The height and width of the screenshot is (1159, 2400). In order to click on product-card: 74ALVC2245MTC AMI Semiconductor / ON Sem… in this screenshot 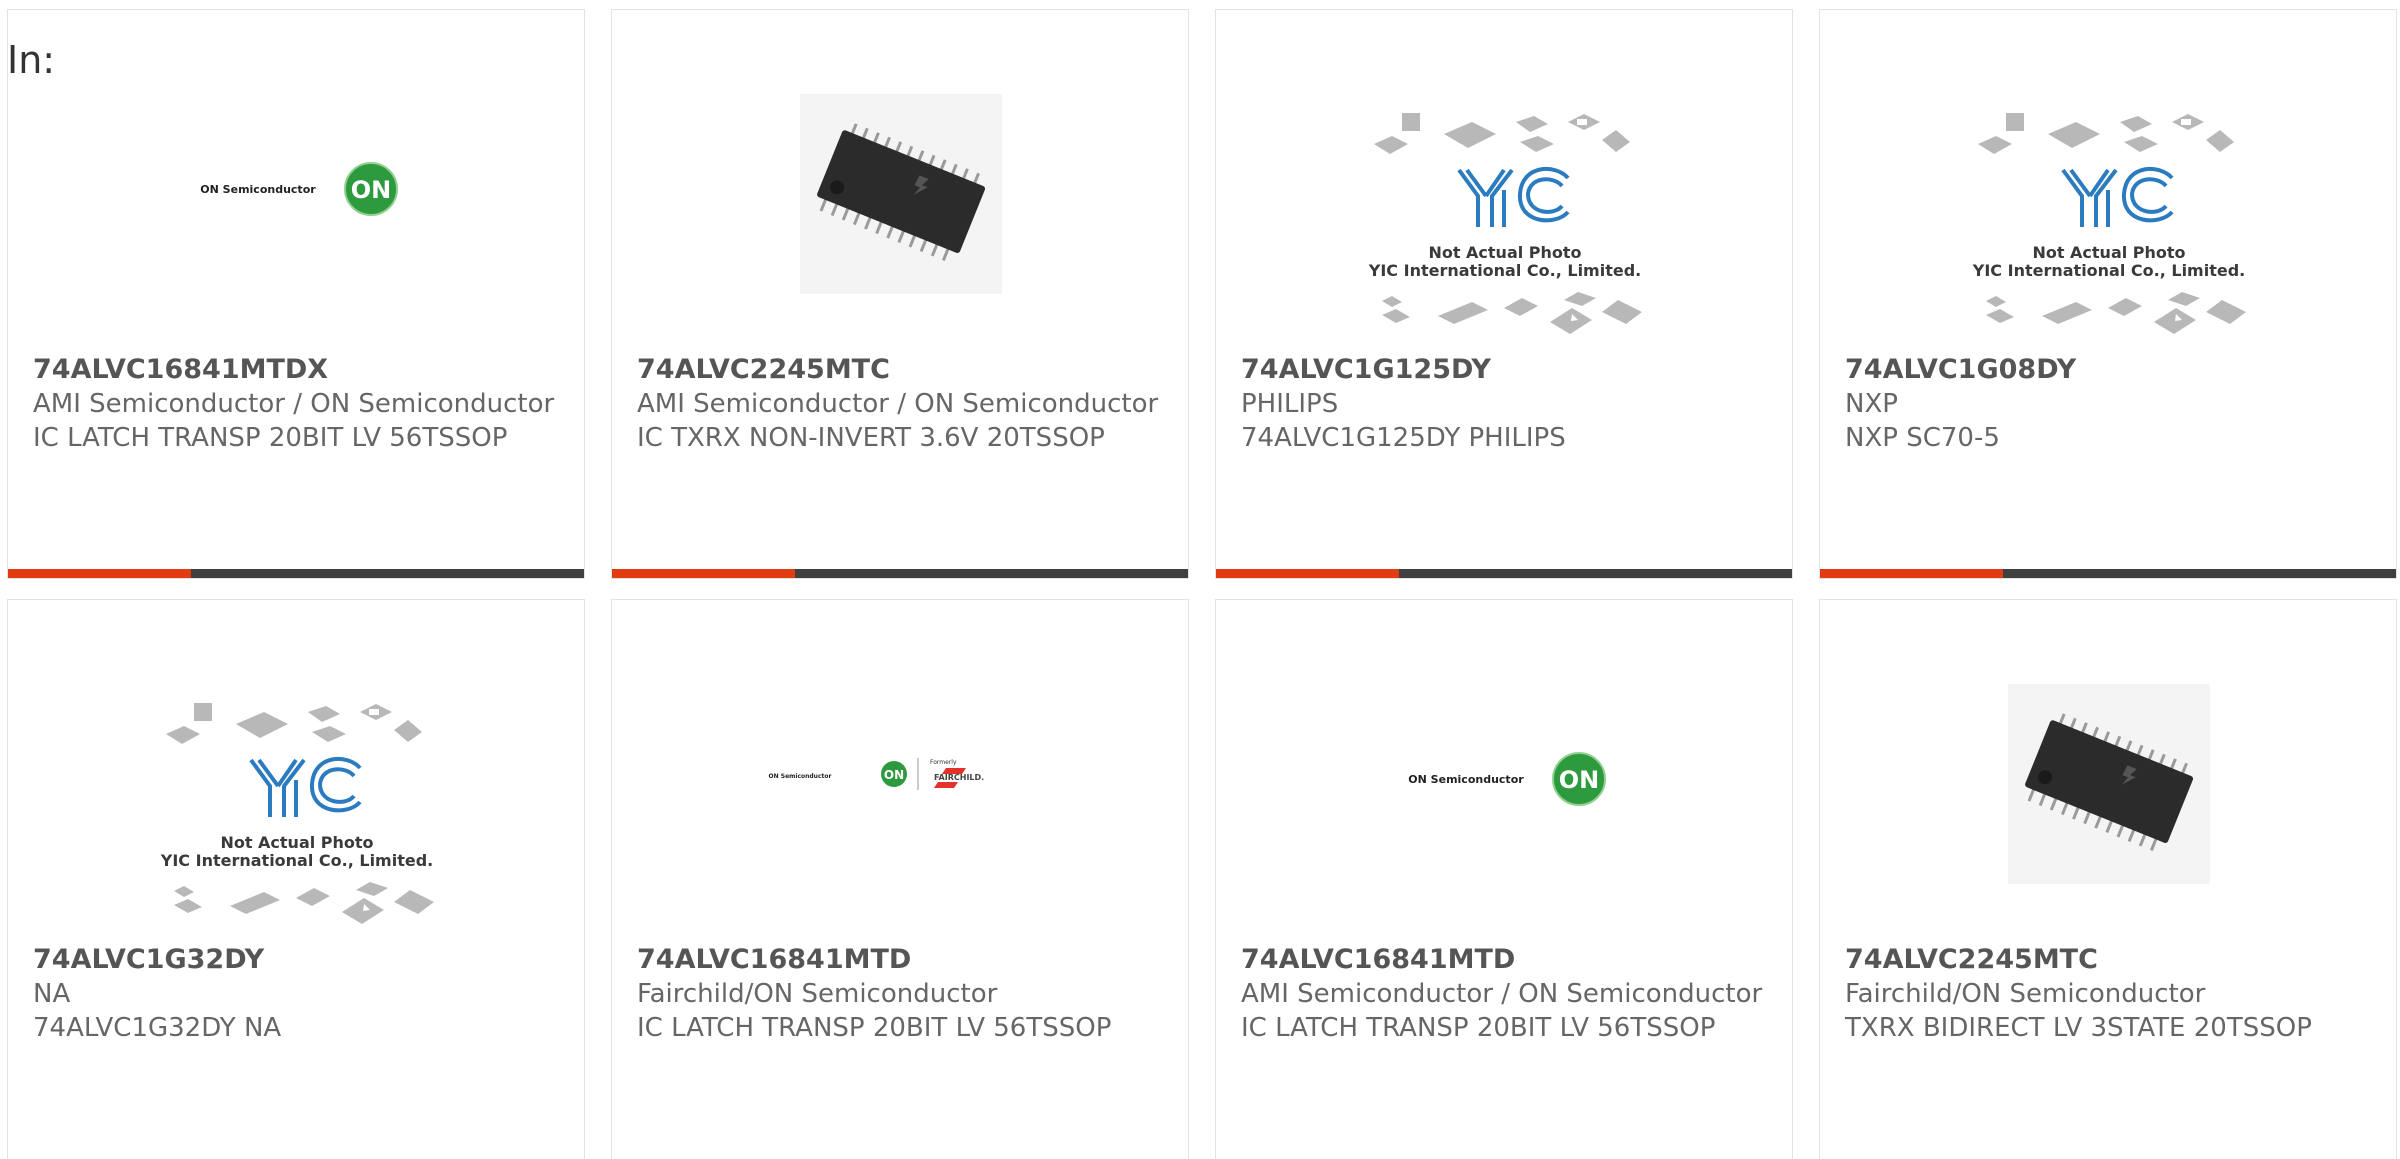, I will do `click(900, 294)`.